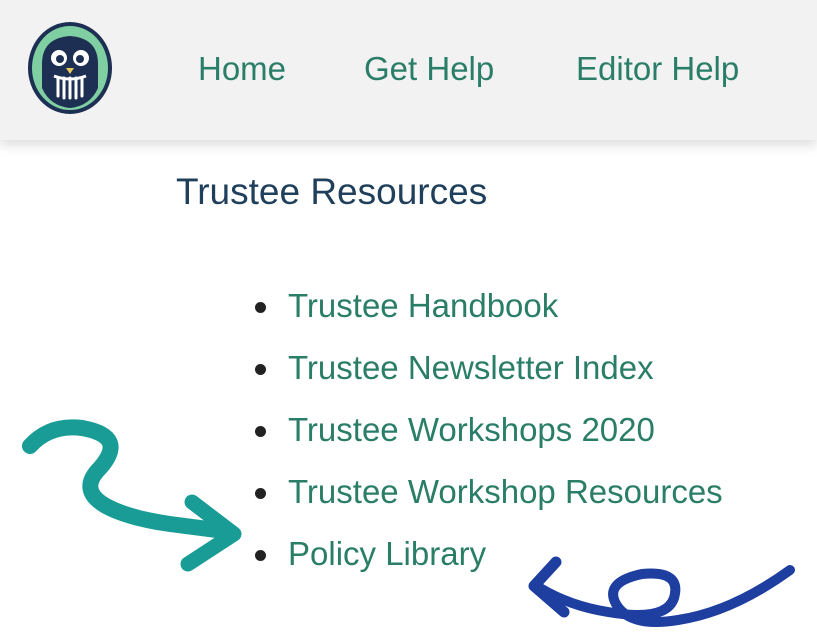  I want to click on nav-get-help: Get Help, so click(429, 69).